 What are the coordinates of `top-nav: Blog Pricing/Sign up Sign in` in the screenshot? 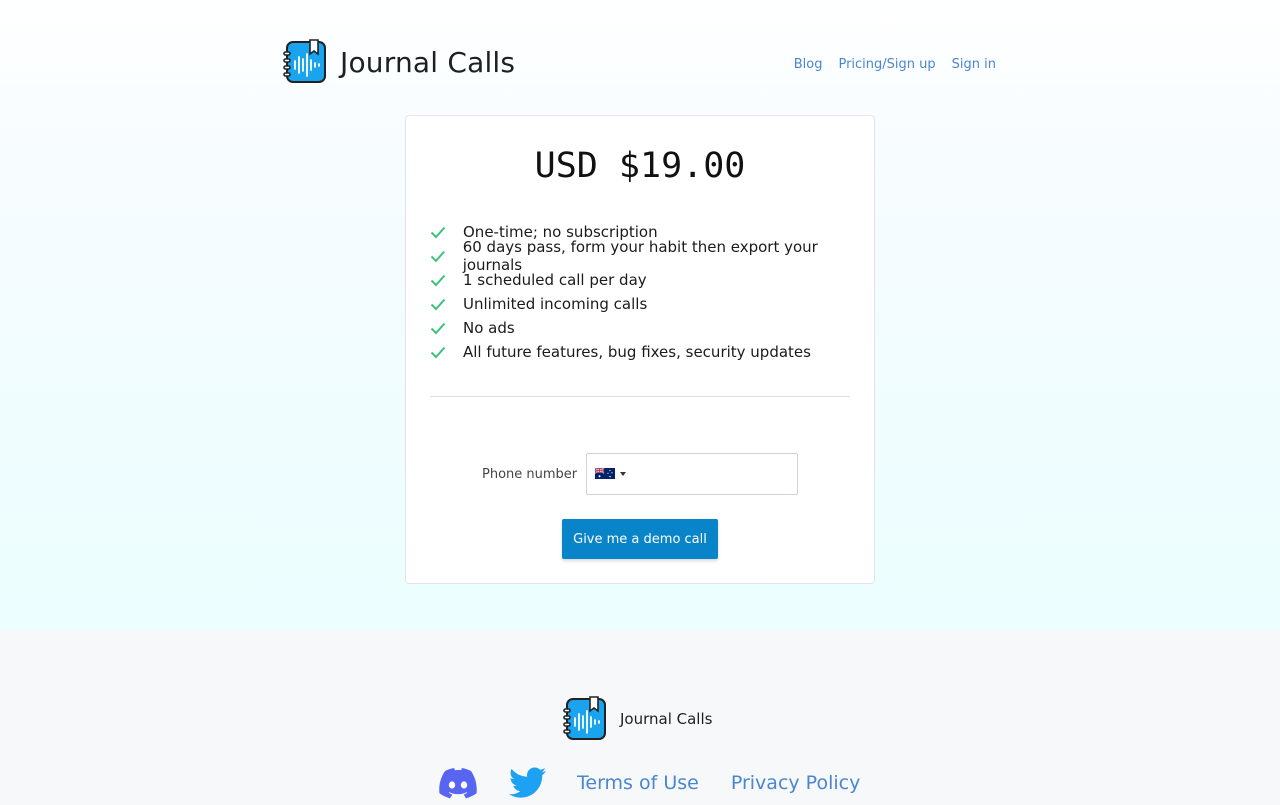 It's located at (895, 64).